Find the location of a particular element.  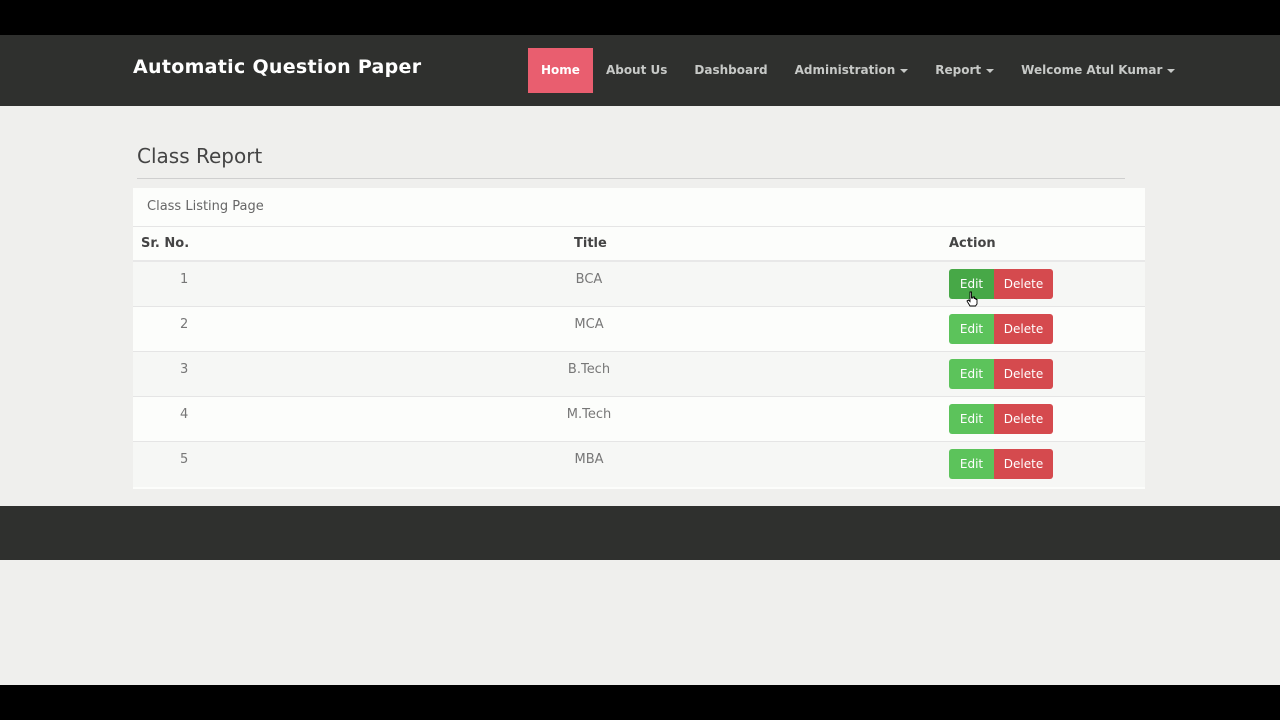

hand-cursor-icon is located at coordinates (972, 299).